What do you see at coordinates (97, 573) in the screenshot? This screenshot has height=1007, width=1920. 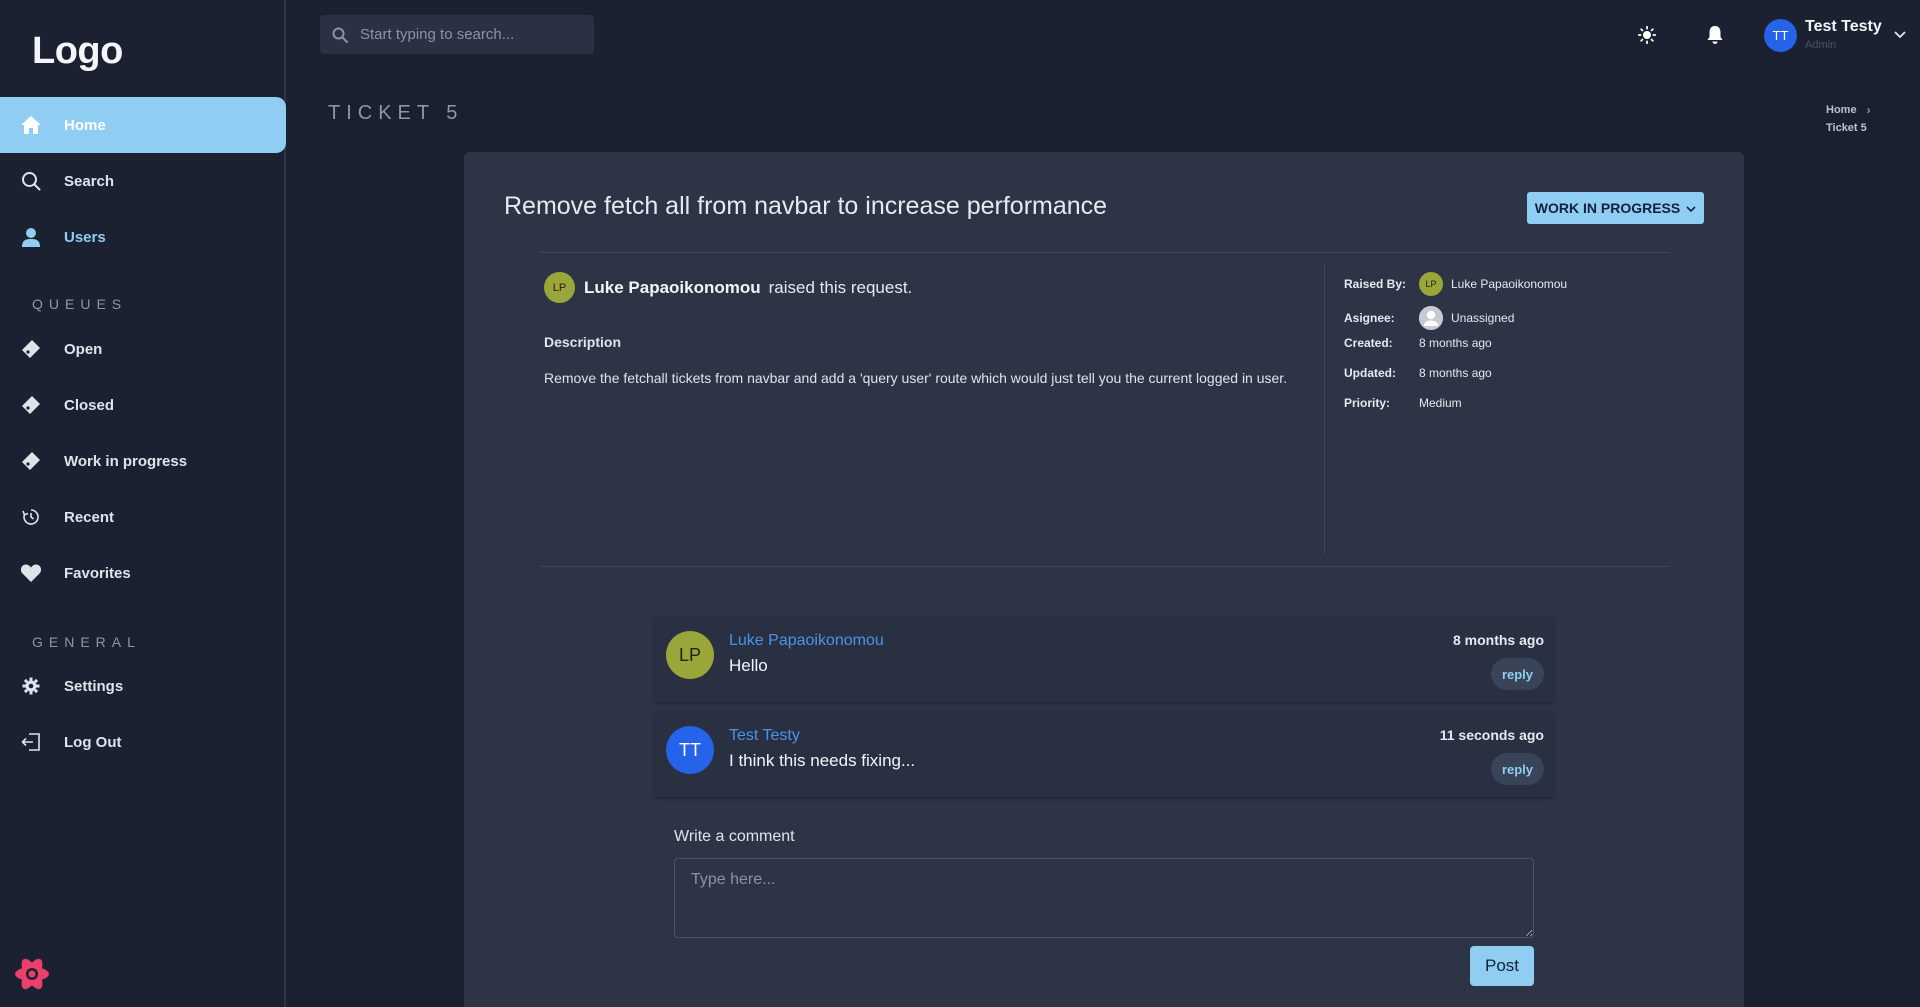 I see `sidebar-item-label: Favorites` at bounding box center [97, 573].